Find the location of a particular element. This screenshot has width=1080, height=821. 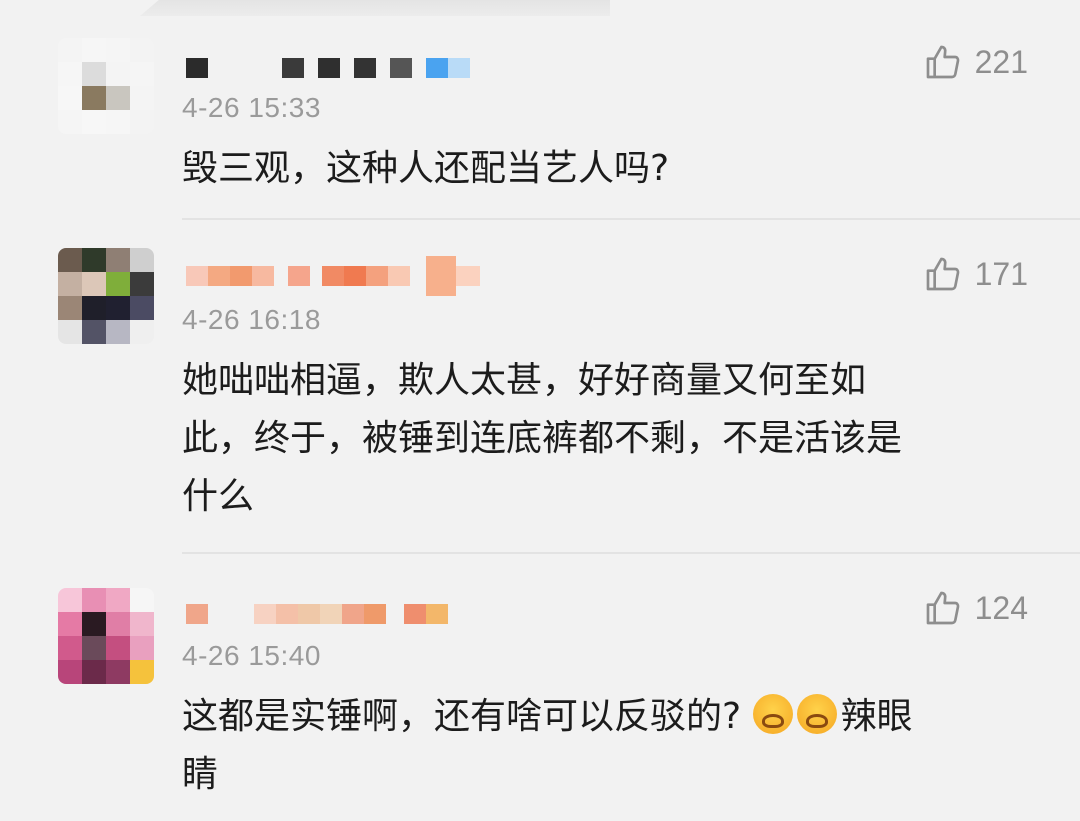

like-count: 221 is located at coordinates (1001, 61).